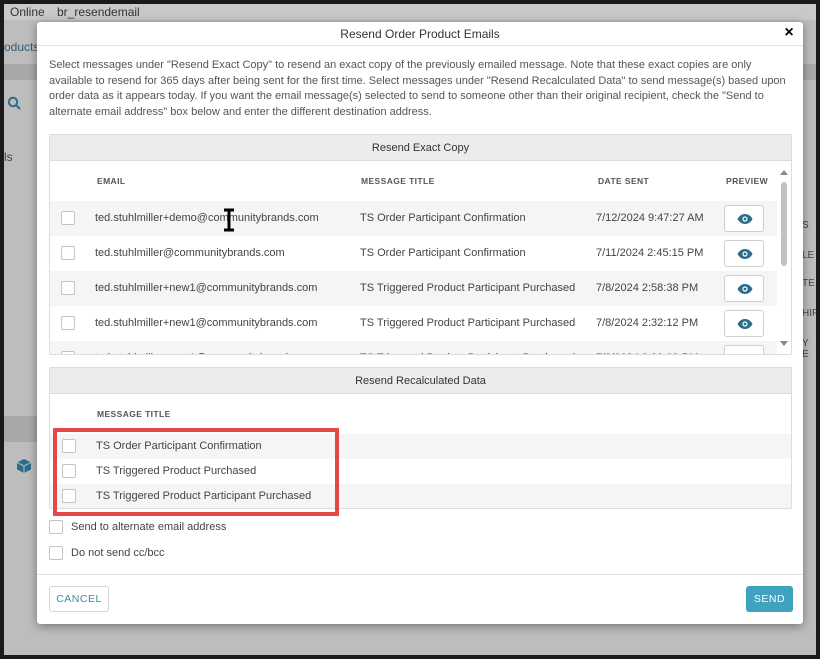 This screenshot has width=820, height=659. What do you see at coordinates (24, 467) in the screenshot?
I see `box-icon` at bounding box center [24, 467].